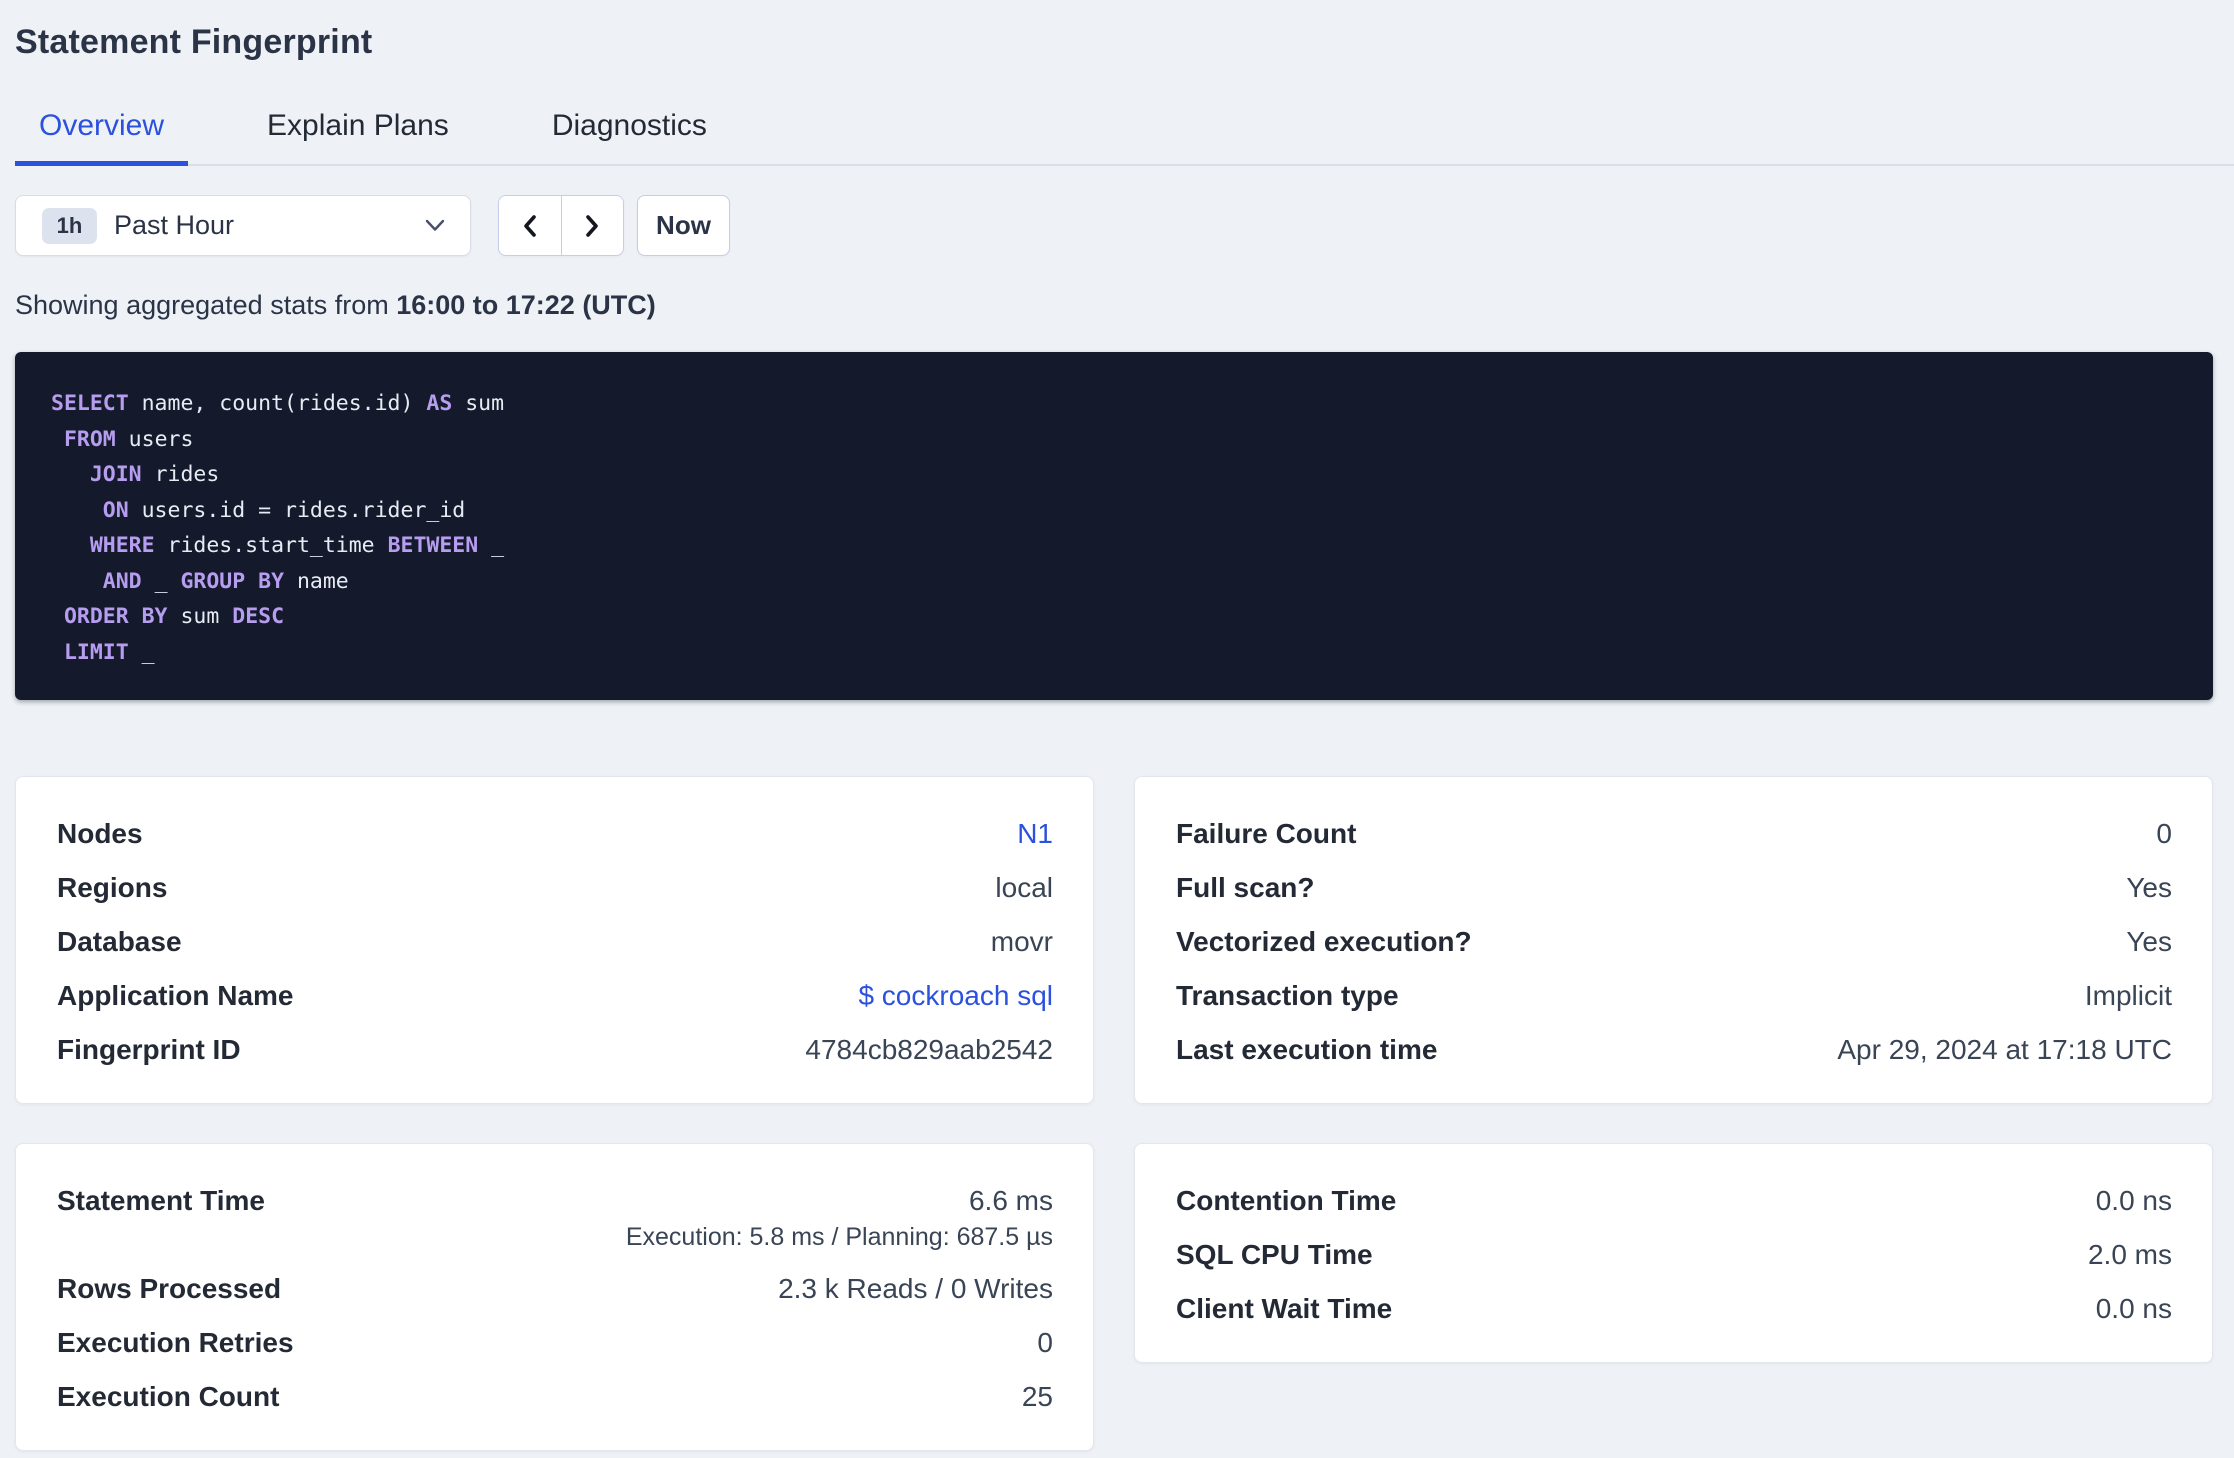 The image size is (2234, 1458). Describe the element at coordinates (175, 995) in the screenshot. I see `info-label: Application Name` at that location.